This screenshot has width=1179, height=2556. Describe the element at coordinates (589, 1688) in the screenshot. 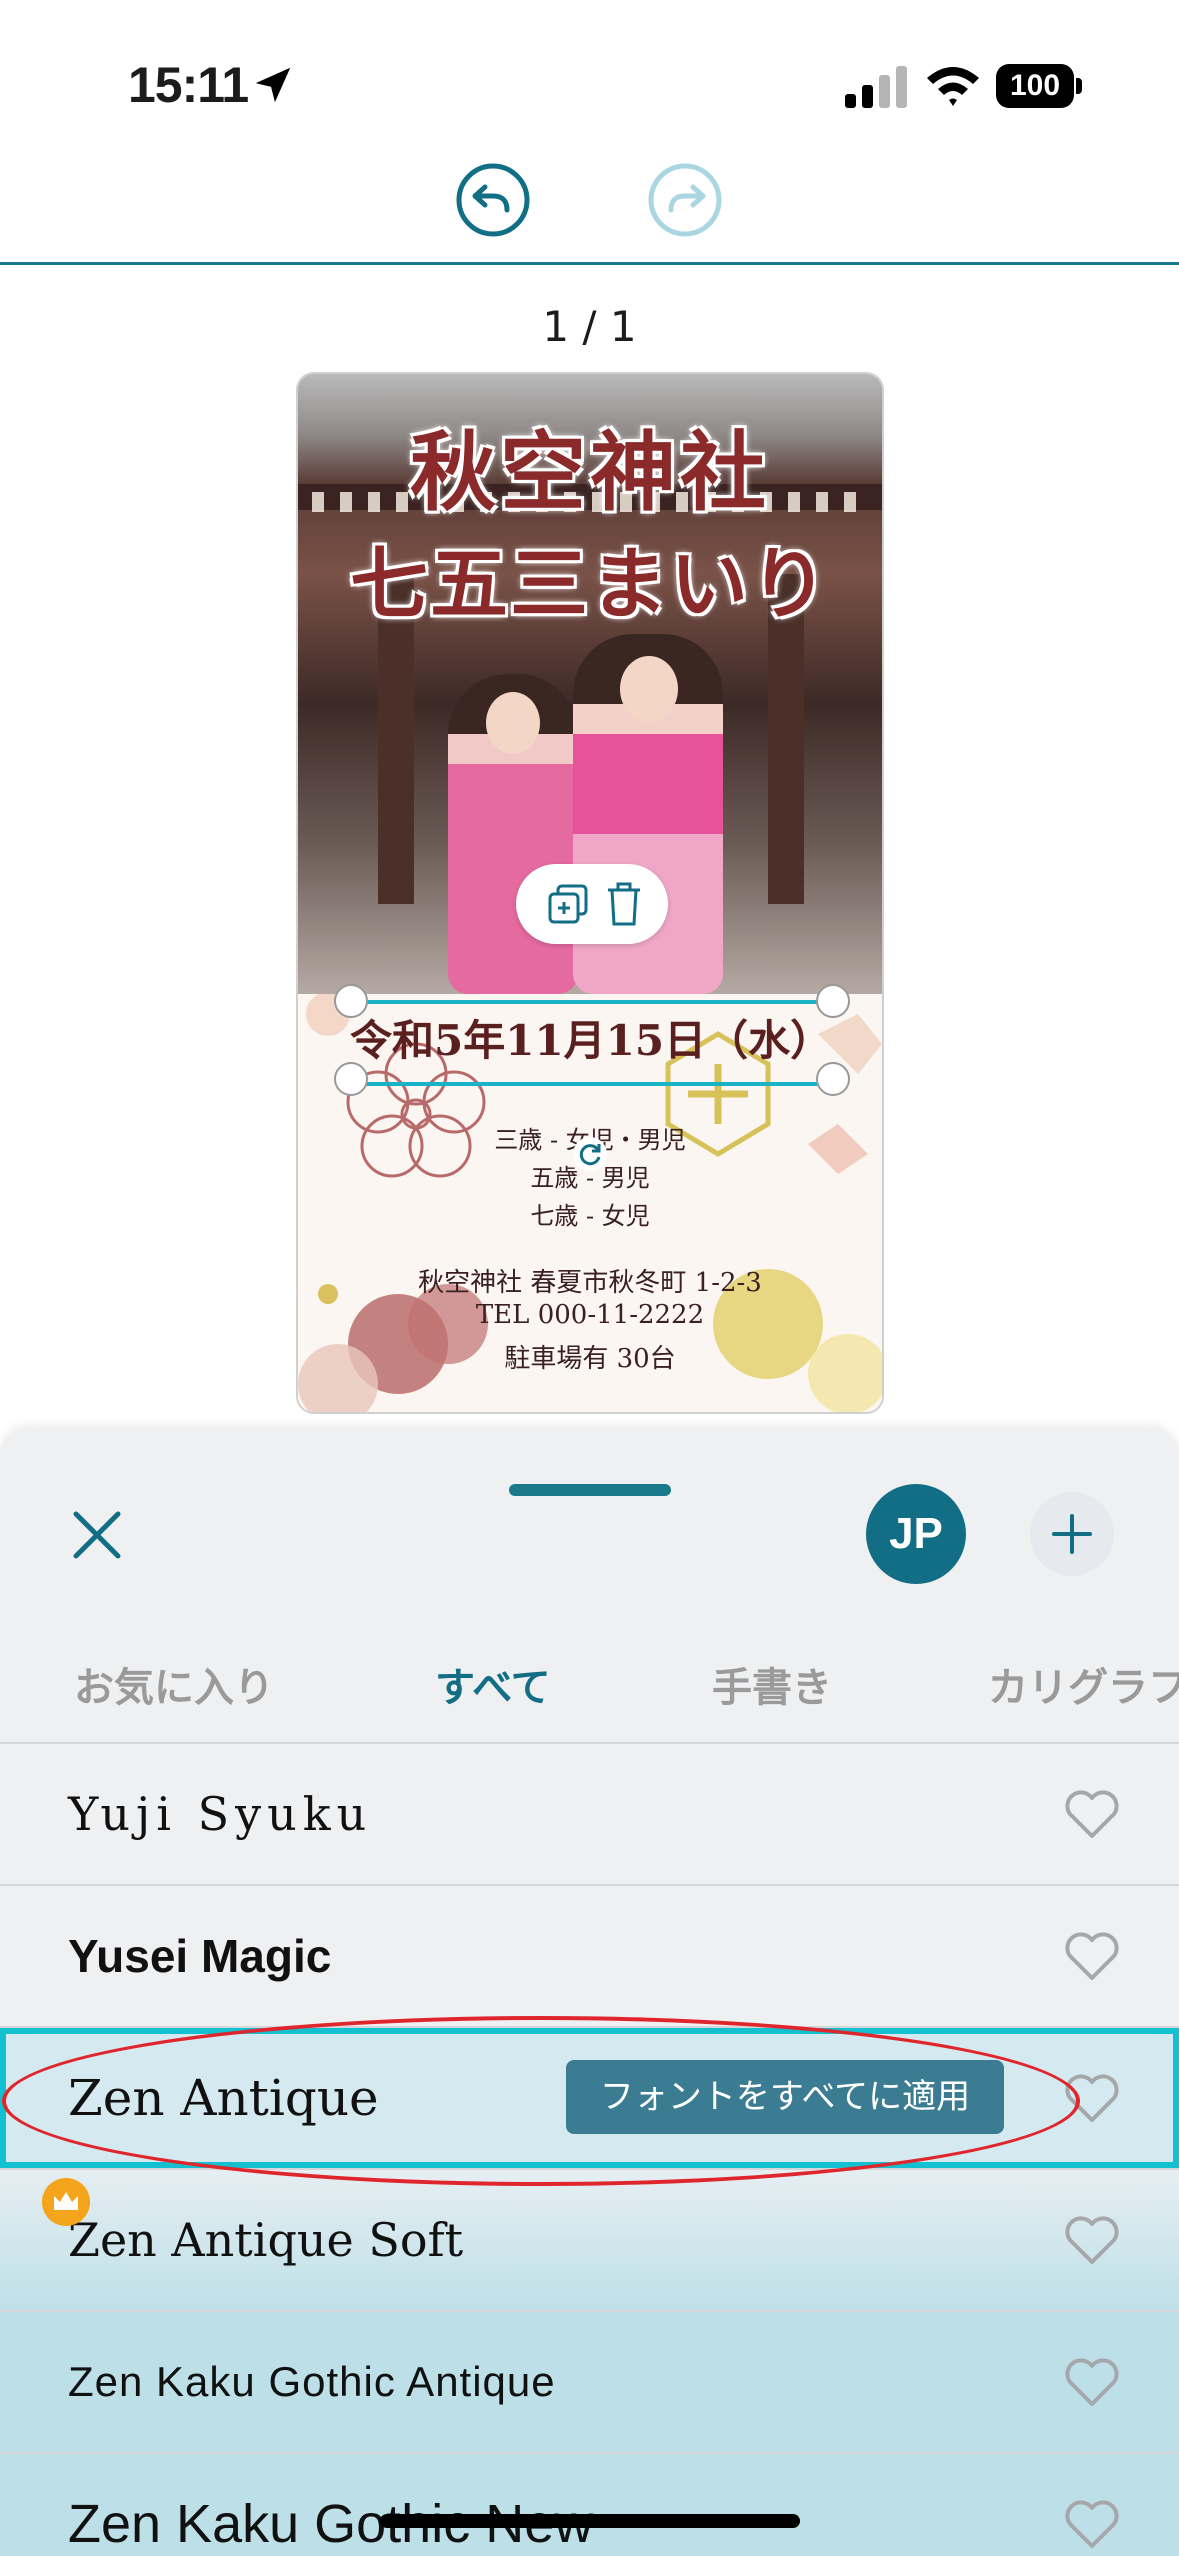

I see `font-category-tabs: お気に入り すべて 手書き カリグラフ` at that location.